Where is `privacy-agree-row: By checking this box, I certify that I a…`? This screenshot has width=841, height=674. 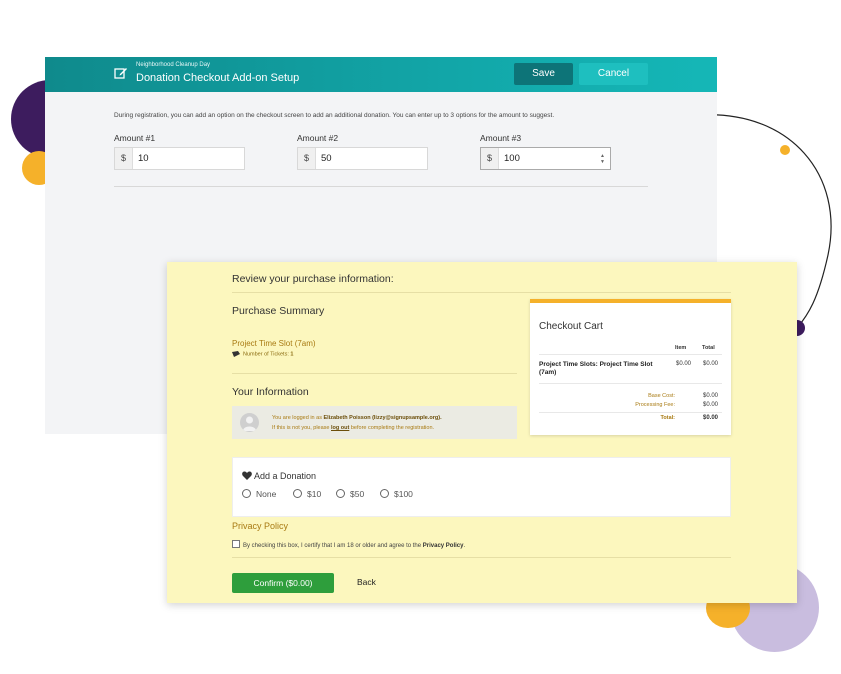
privacy-agree-row: By checking this box, I certify that I a… is located at coordinates (348, 544).